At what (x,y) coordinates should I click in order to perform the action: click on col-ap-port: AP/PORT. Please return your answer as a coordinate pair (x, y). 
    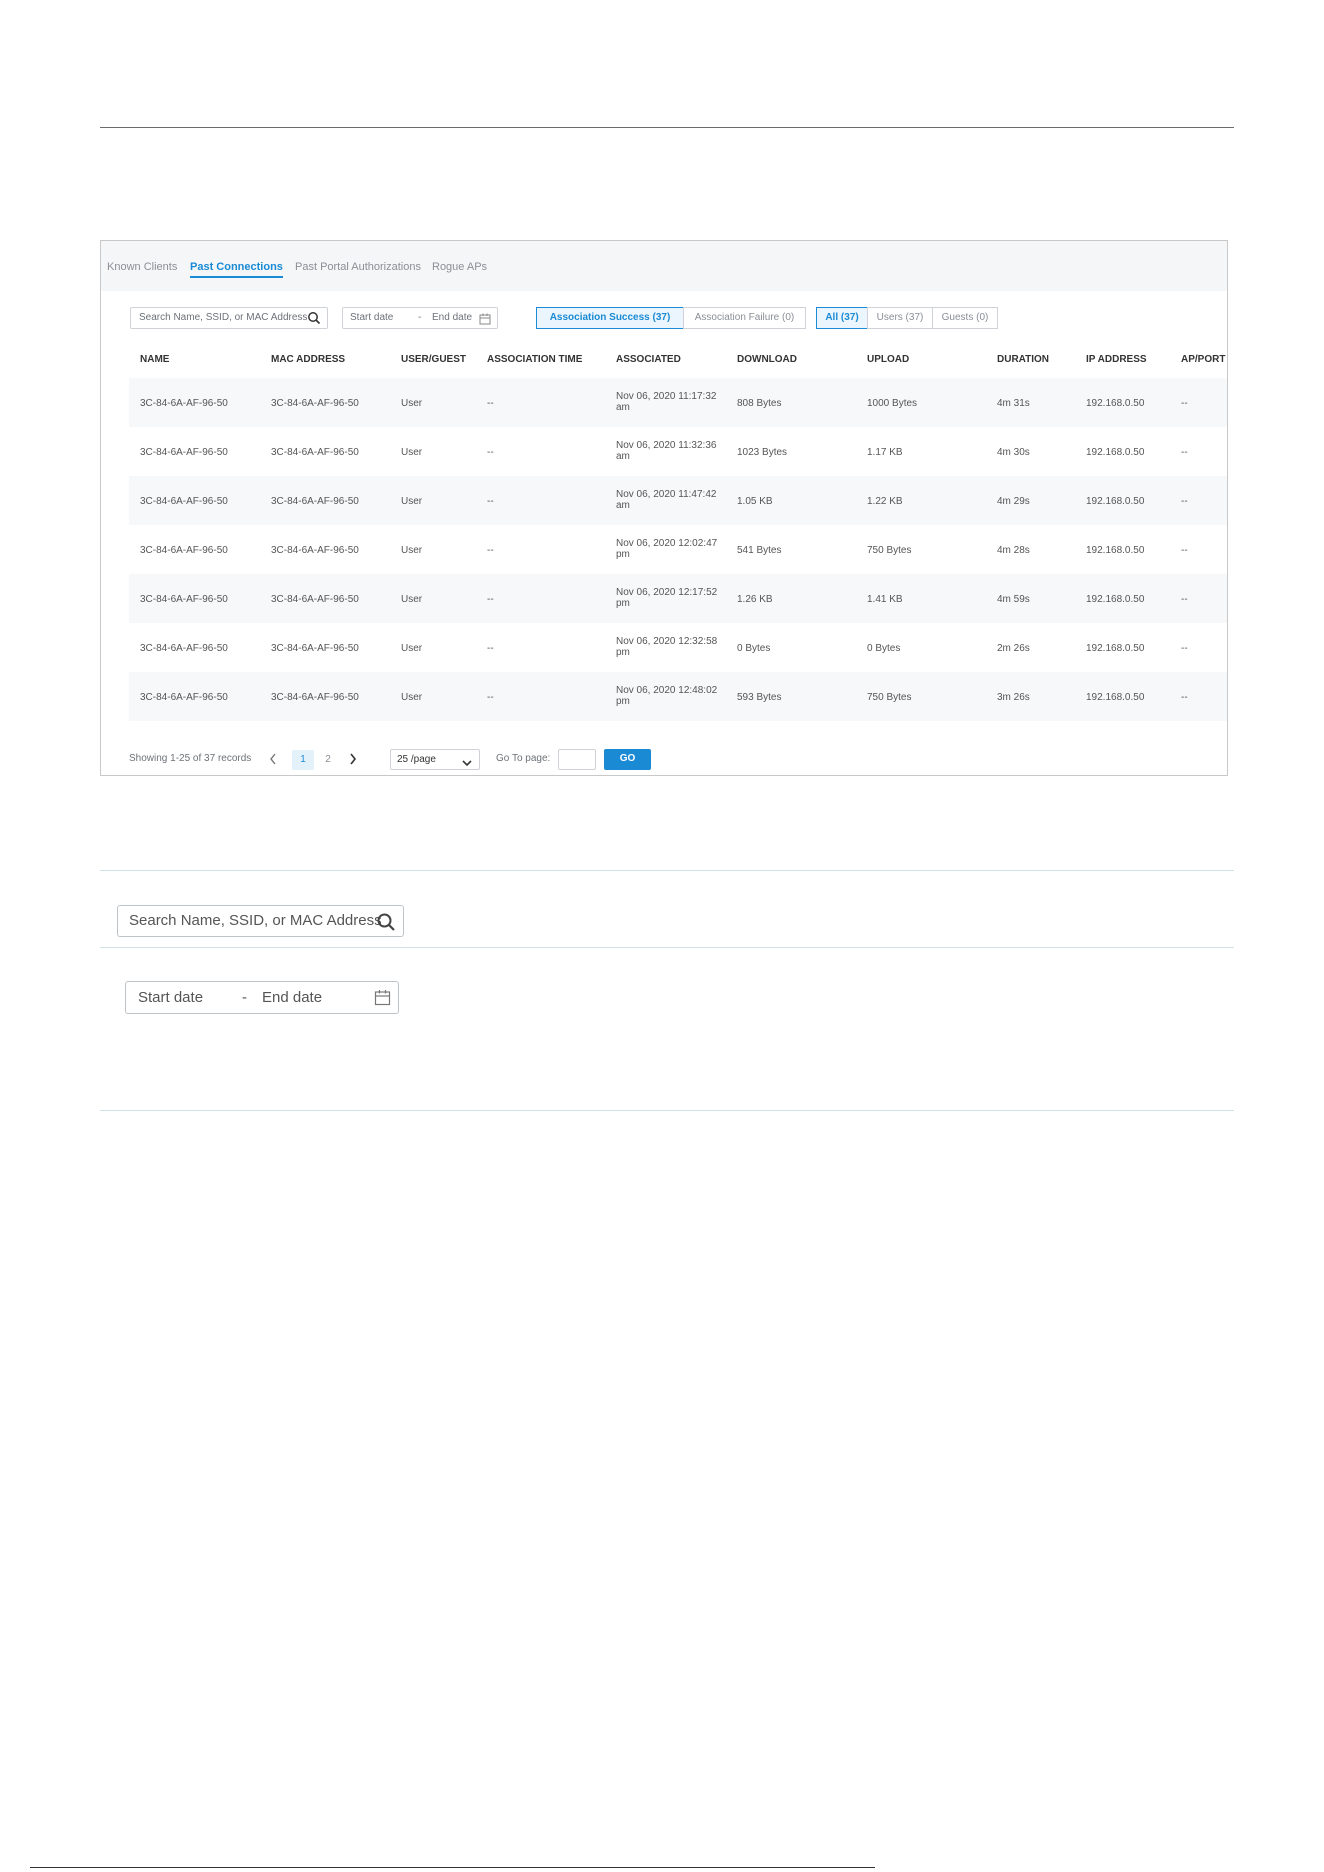
    Looking at the image, I should click on (1203, 359).